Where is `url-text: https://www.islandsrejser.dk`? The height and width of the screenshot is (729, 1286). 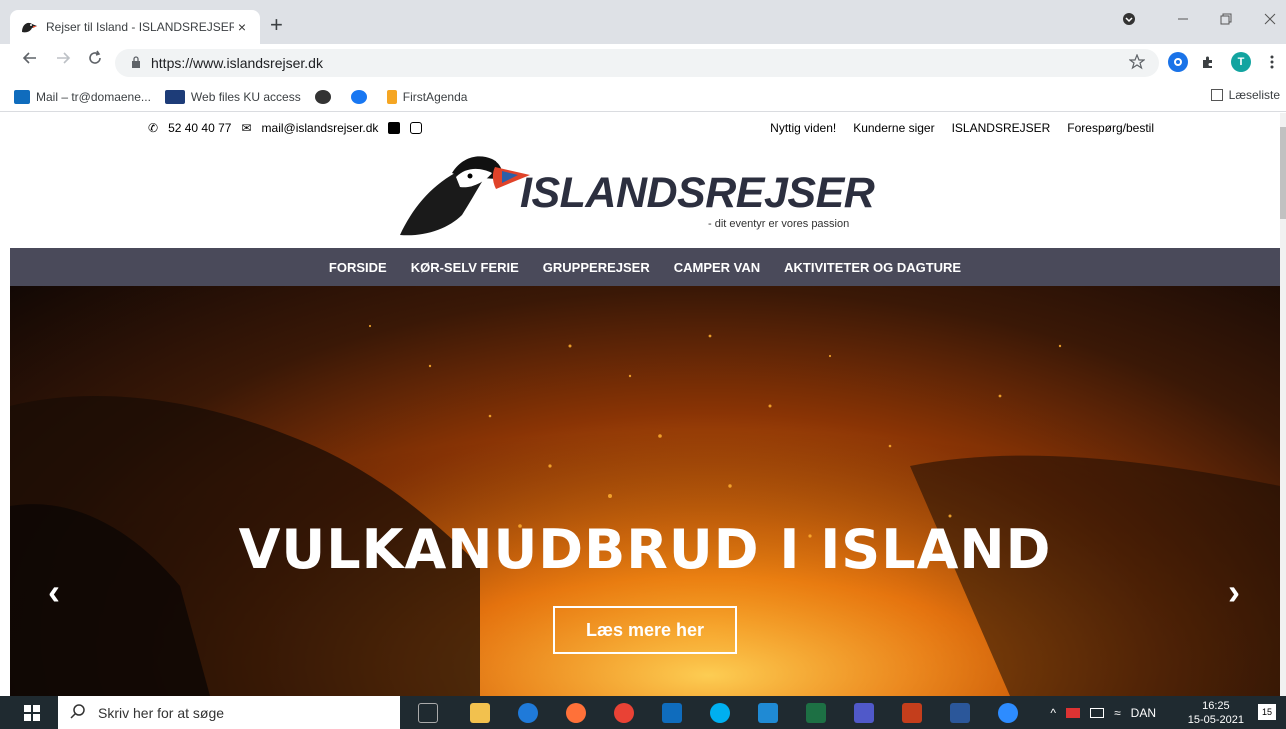
url-text: https://www.islandsrejser.dk is located at coordinates (237, 63).